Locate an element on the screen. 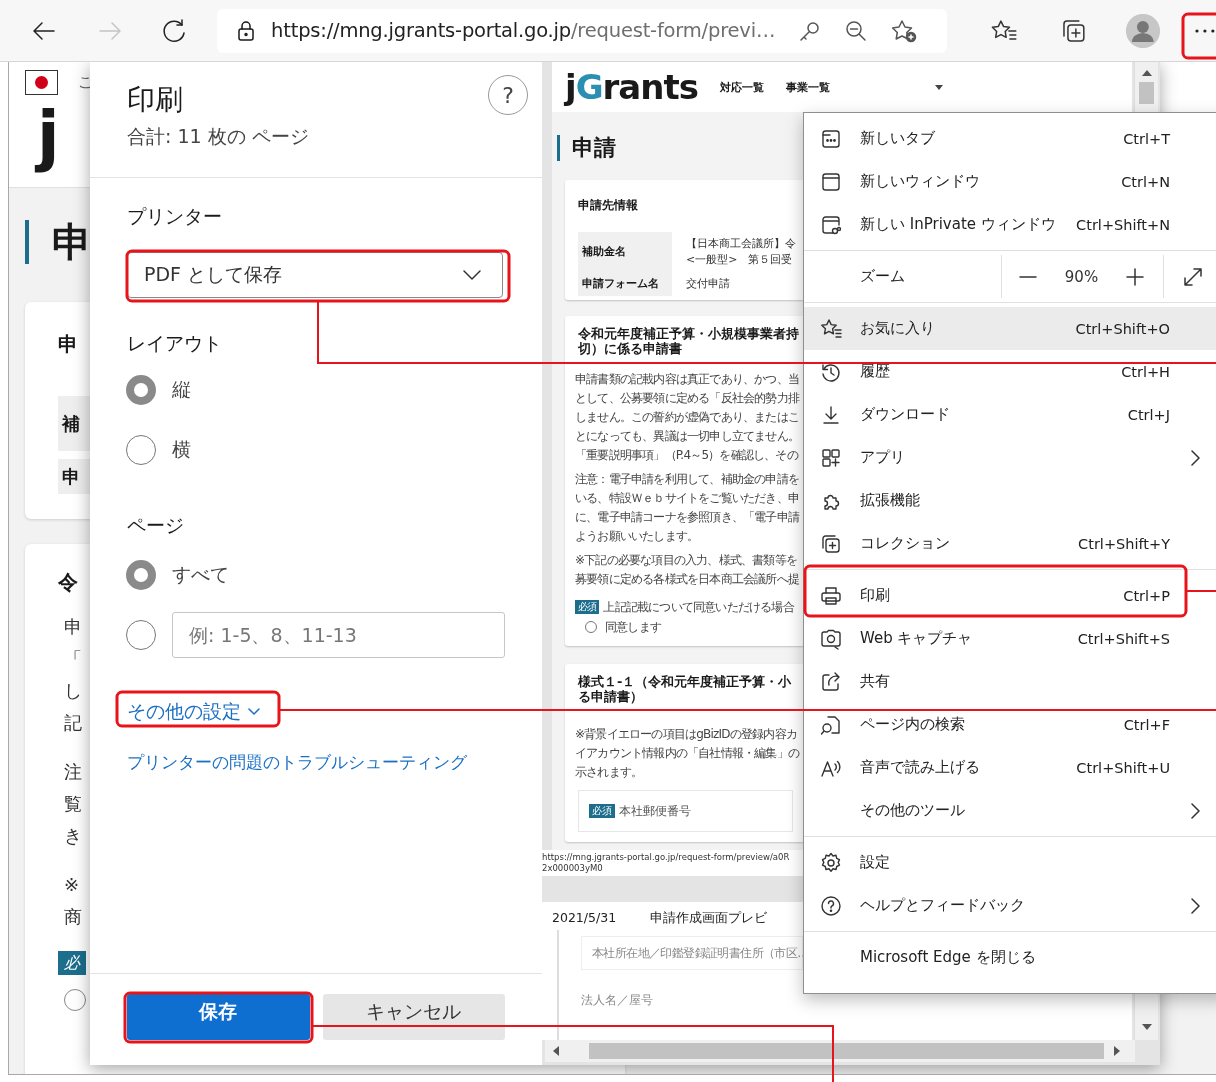 This screenshot has width=1216, height=1082. scroll-left-icon is located at coordinates (556, 1051).